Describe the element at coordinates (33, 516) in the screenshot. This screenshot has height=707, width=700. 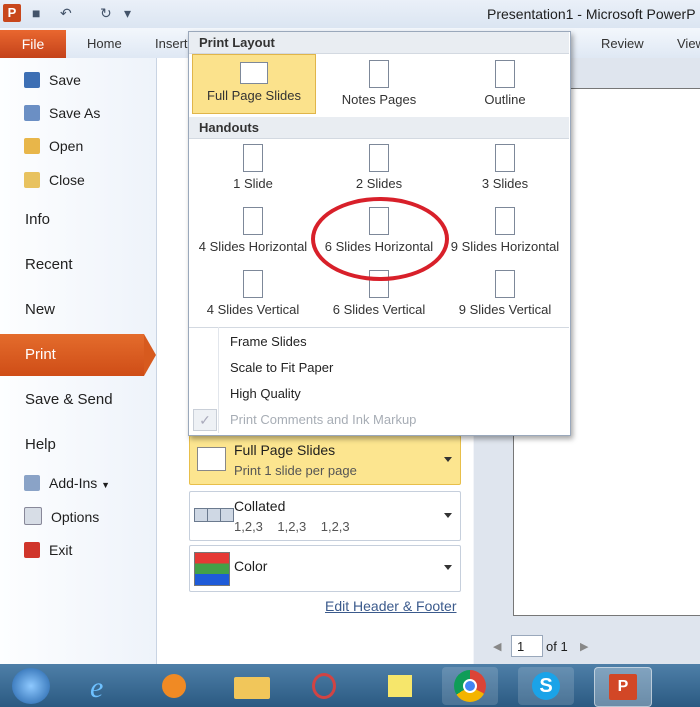
I see `options-icon` at that location.